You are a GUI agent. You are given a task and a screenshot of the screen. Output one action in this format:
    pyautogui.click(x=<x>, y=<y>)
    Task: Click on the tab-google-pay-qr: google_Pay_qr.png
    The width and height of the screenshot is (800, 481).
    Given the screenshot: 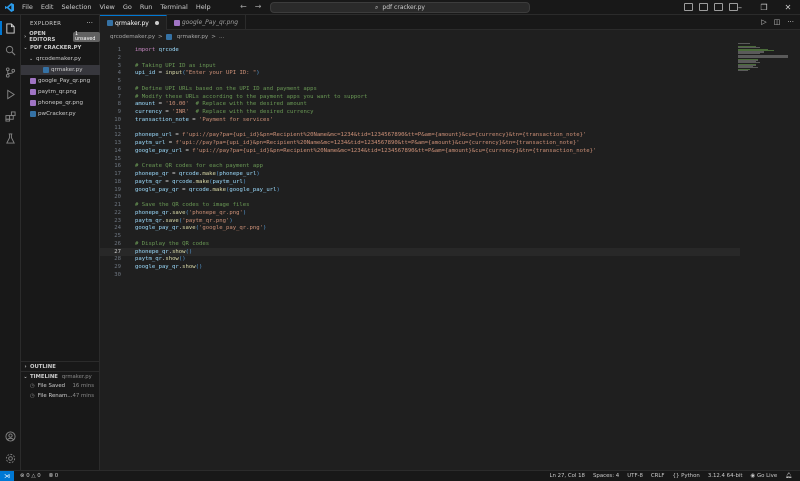 What is the action you would take?
    pyautogui.click(x=207, y=22)
    